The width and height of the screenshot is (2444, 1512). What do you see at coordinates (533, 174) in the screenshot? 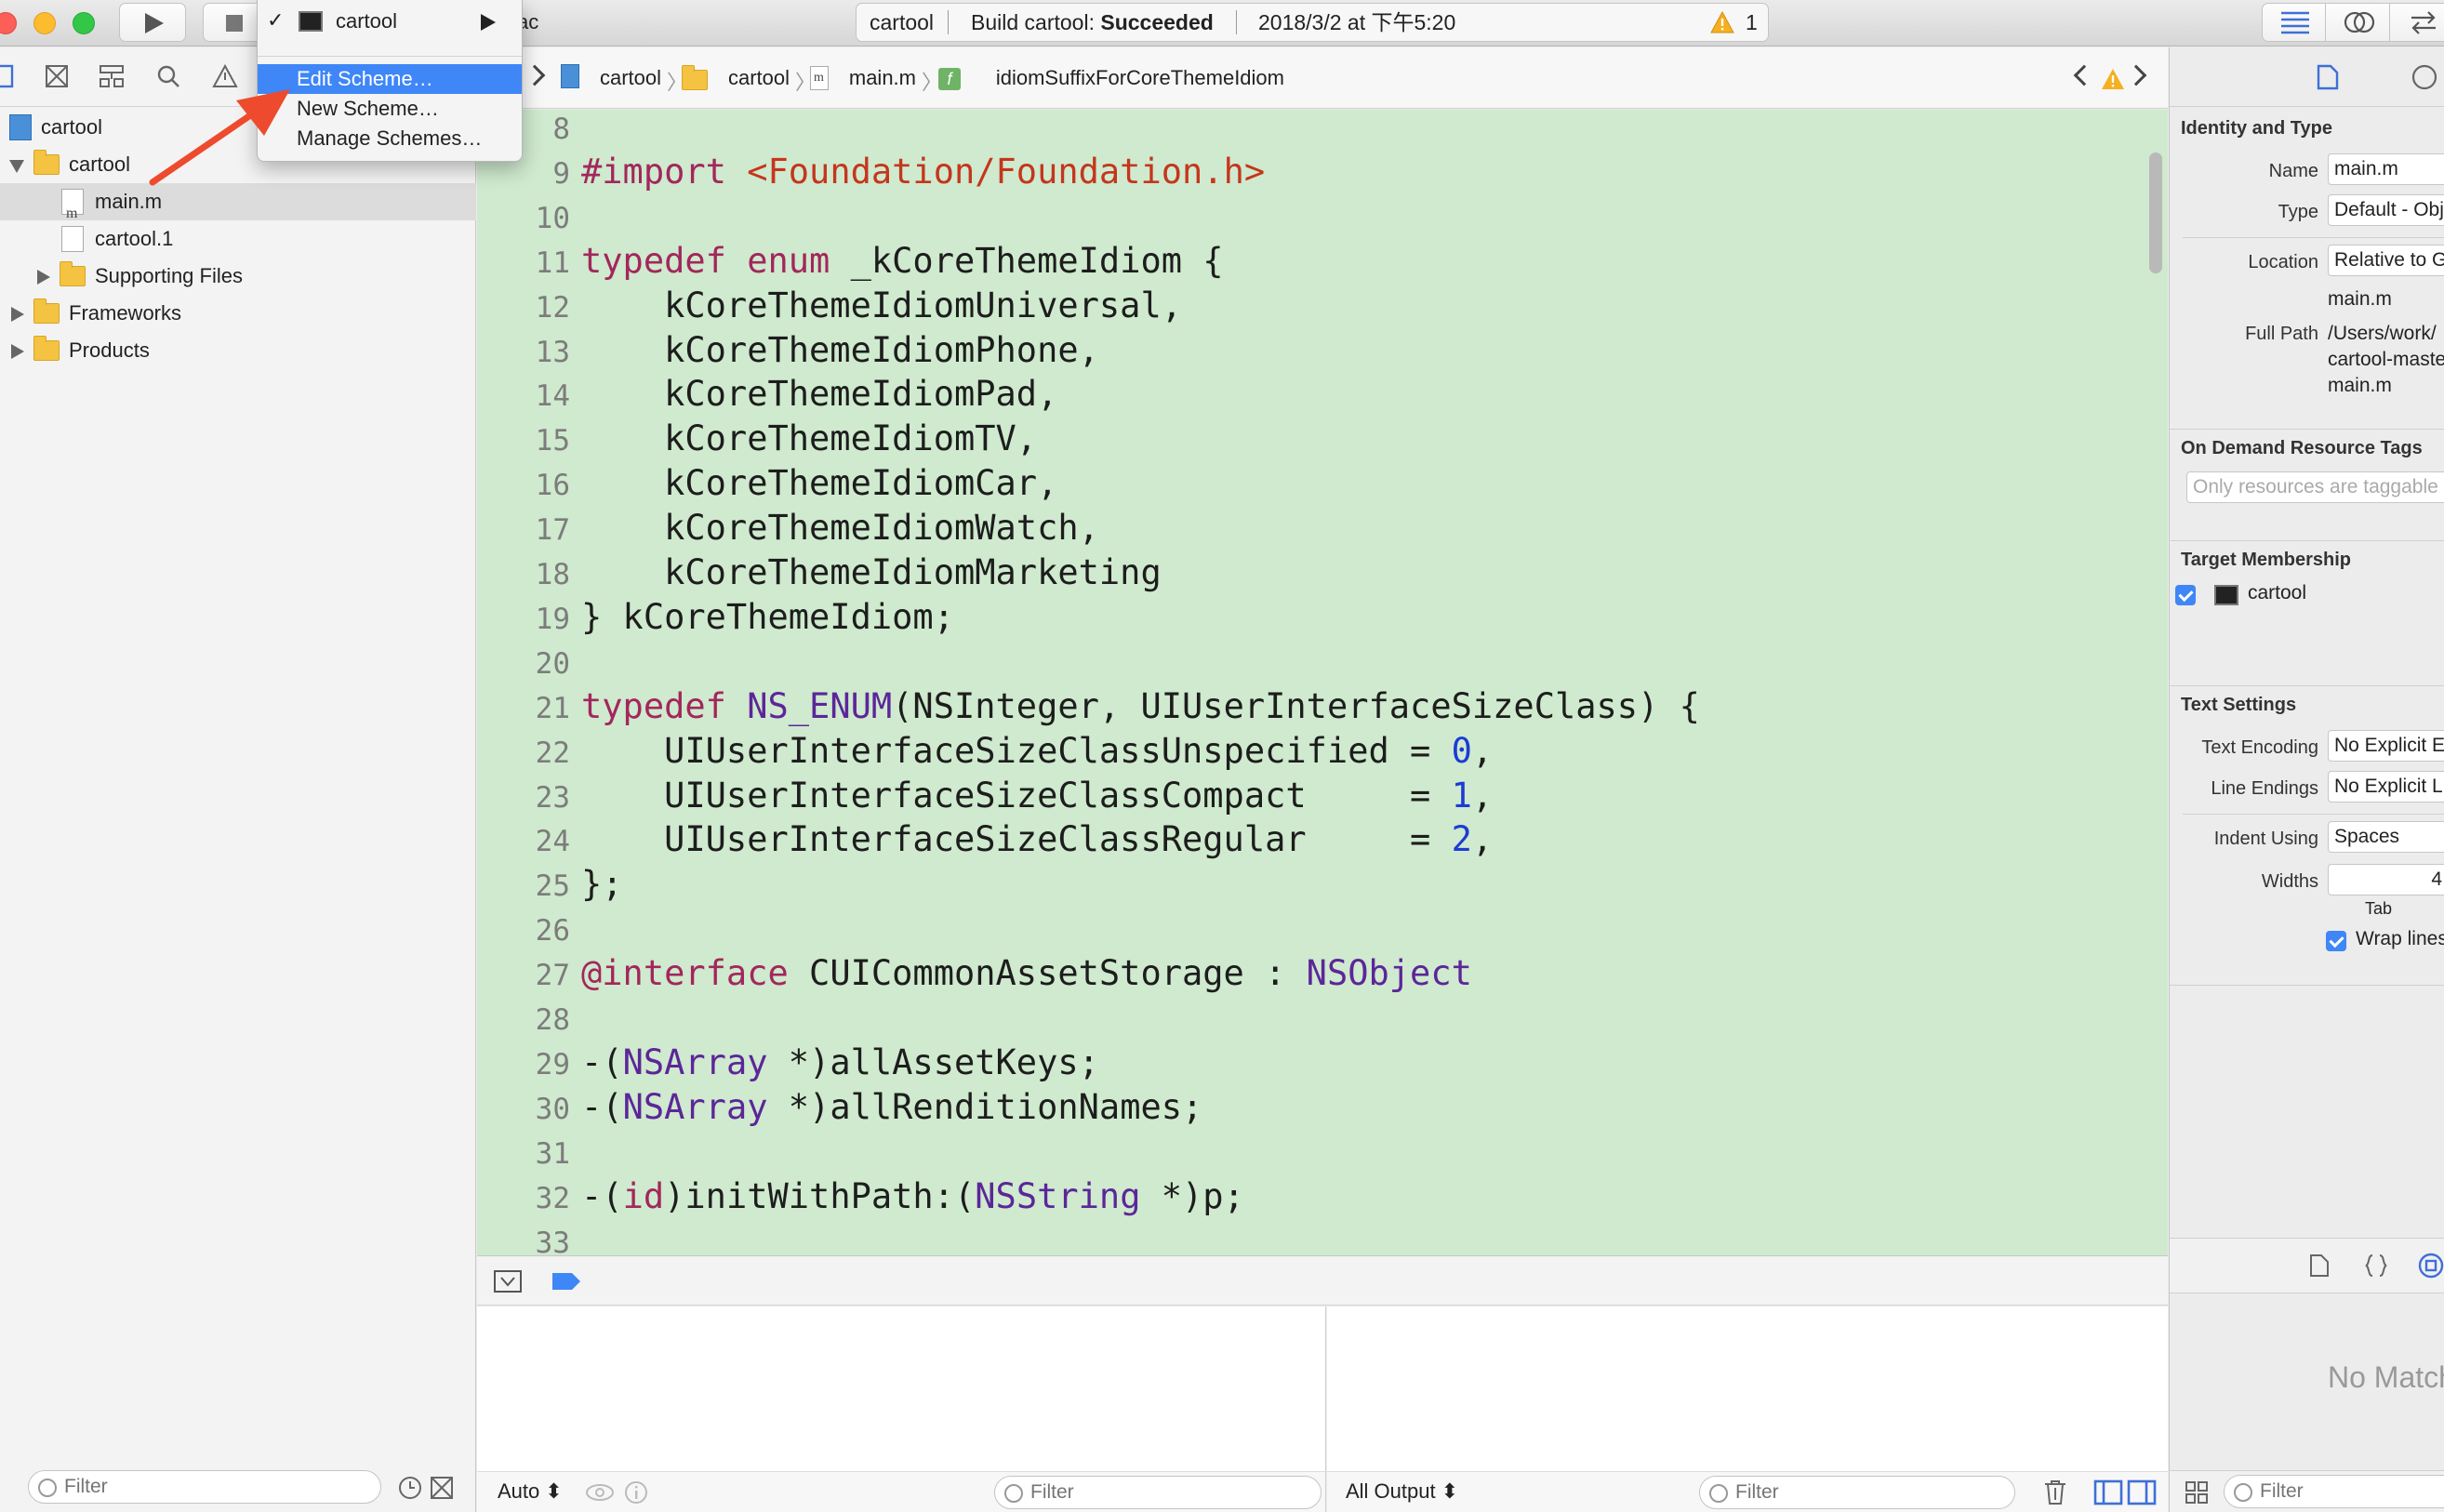
I see `line-number: 9` at bounding box center [533, 174].